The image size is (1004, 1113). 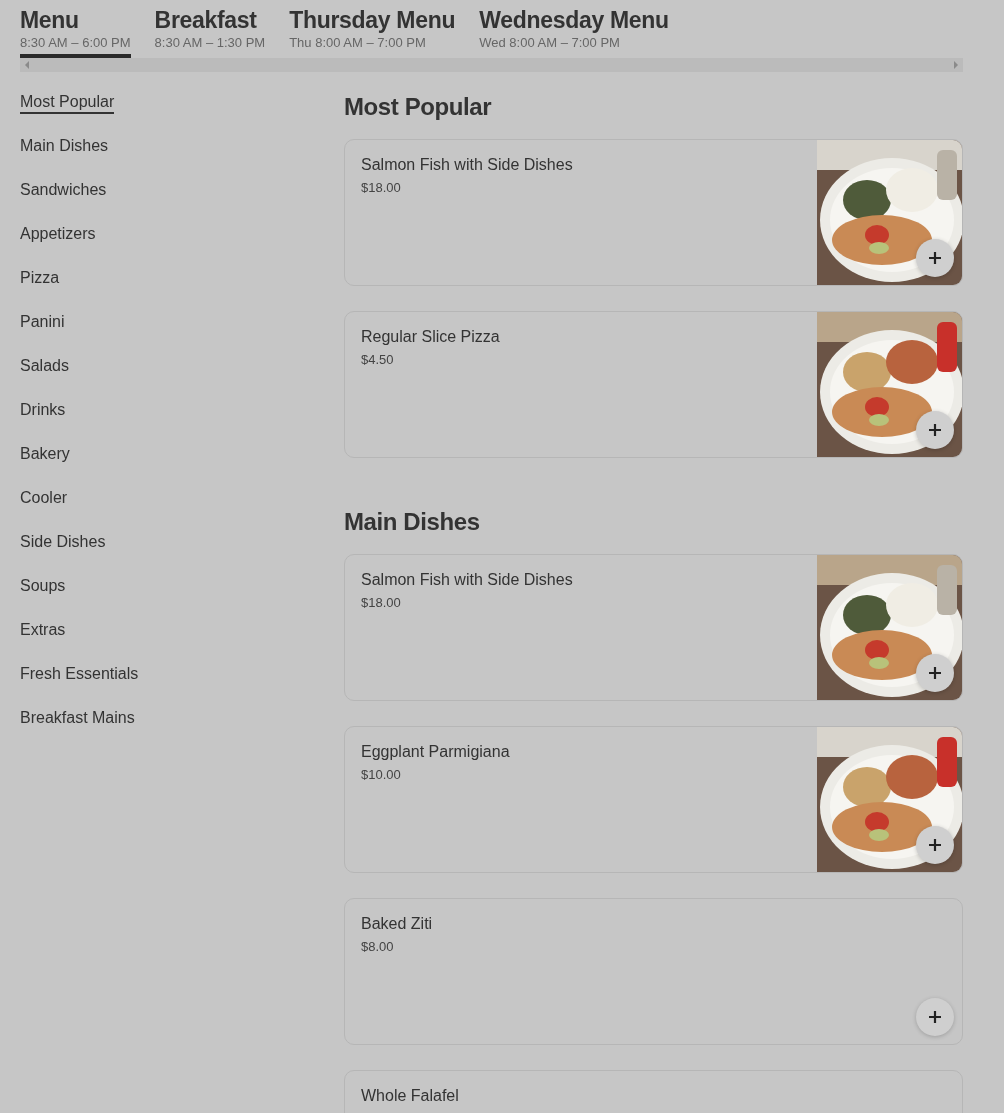 I want to click on category-link: Breakfast Mains, so click(x=77, y=719).